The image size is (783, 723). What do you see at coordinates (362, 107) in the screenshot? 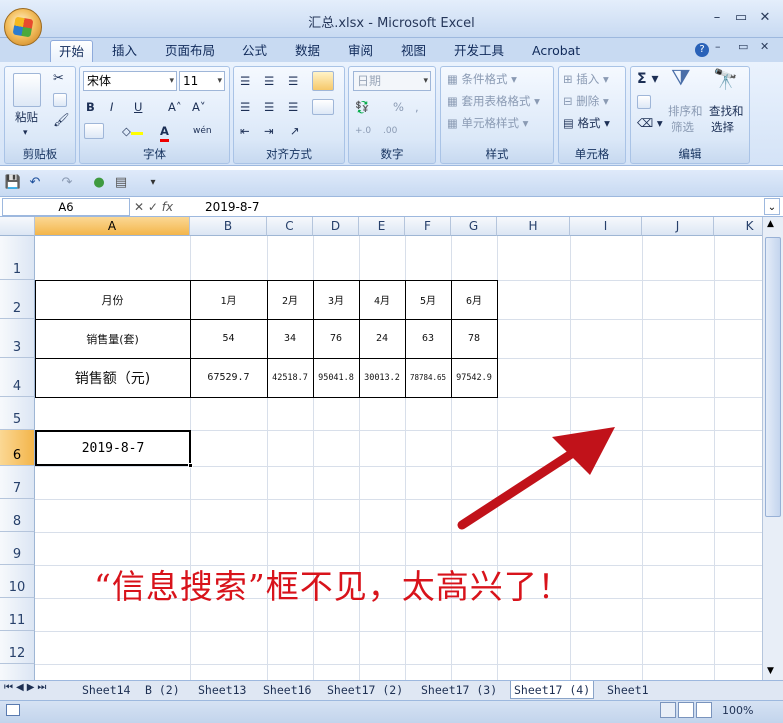
I see `currency-icon: 💱` at bounding box center [362, 107].